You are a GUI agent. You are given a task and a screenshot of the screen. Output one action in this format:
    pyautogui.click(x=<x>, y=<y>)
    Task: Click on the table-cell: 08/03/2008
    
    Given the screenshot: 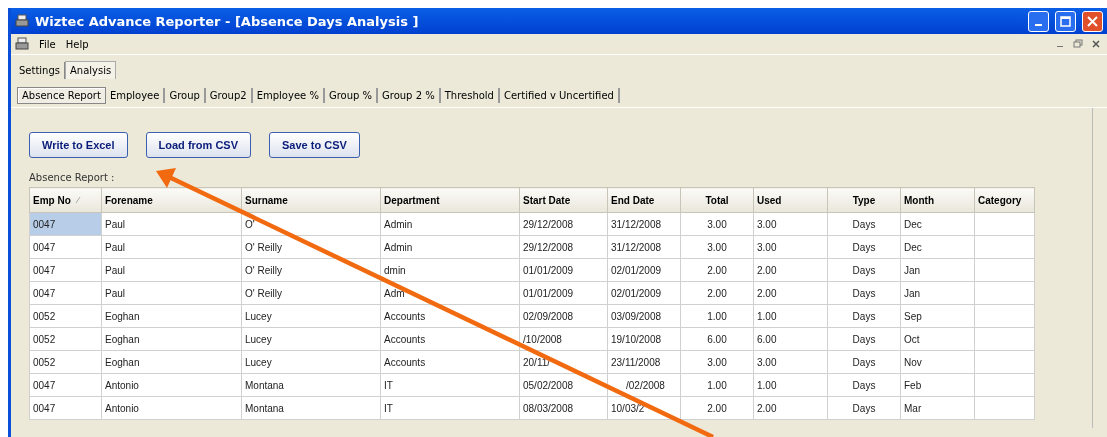 What is the action you would take?
    pyautogui.click(x=563, y=408)
    